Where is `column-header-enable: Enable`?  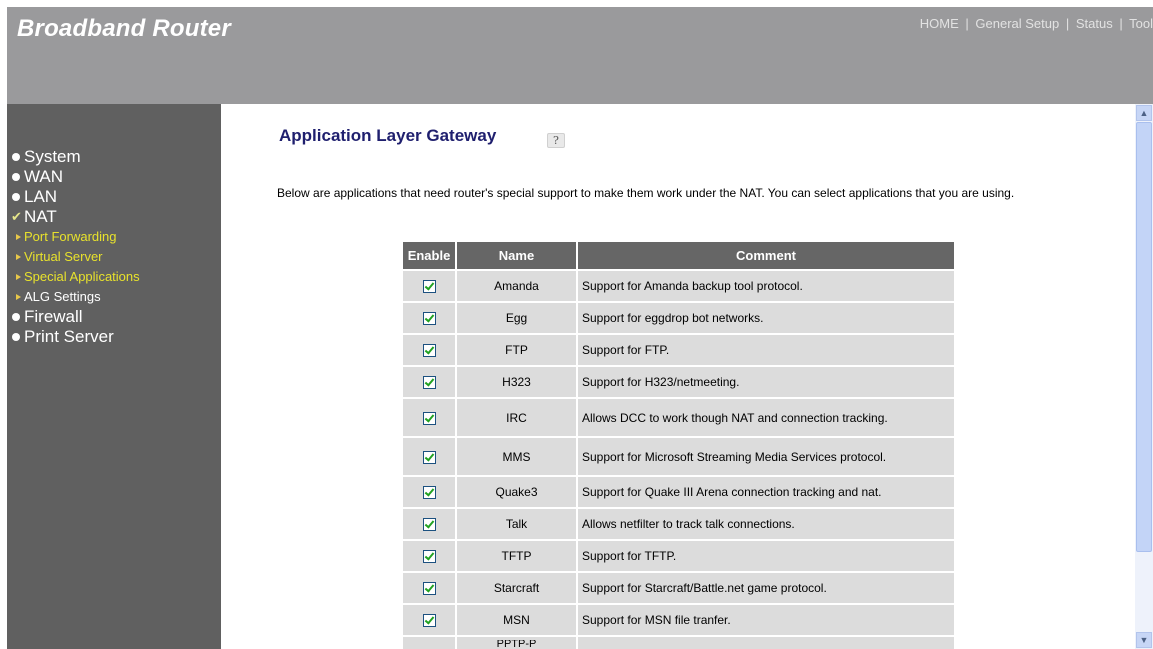
column-header-enable: Enable is located at coordinates (429, 255).